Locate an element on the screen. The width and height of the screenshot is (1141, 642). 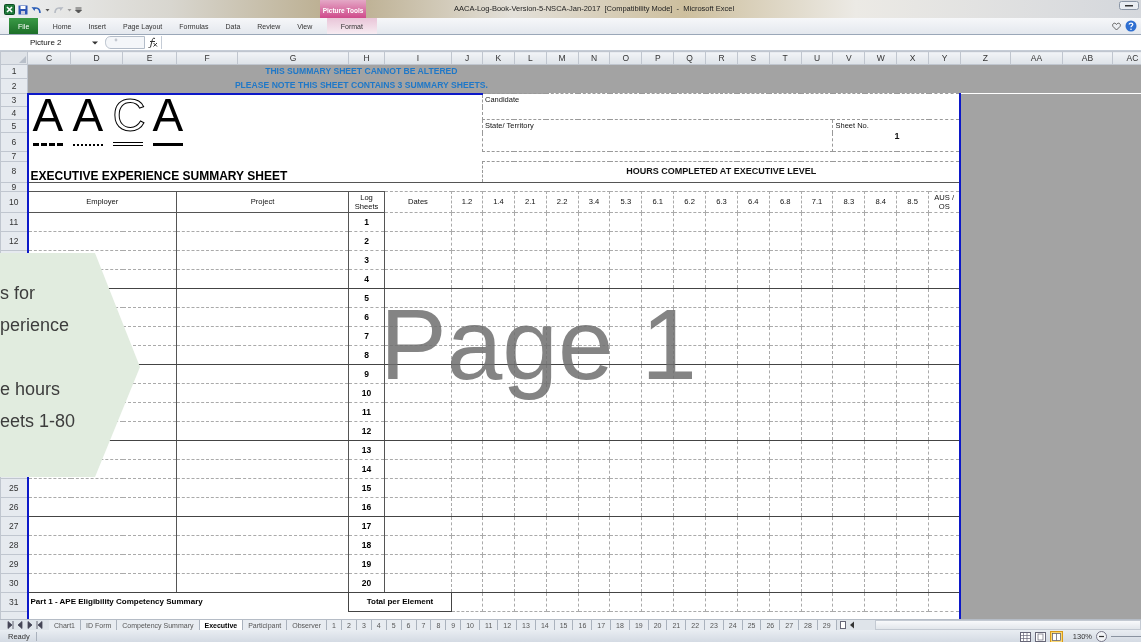
row-header: 9 is located at coordinates (14, 187).